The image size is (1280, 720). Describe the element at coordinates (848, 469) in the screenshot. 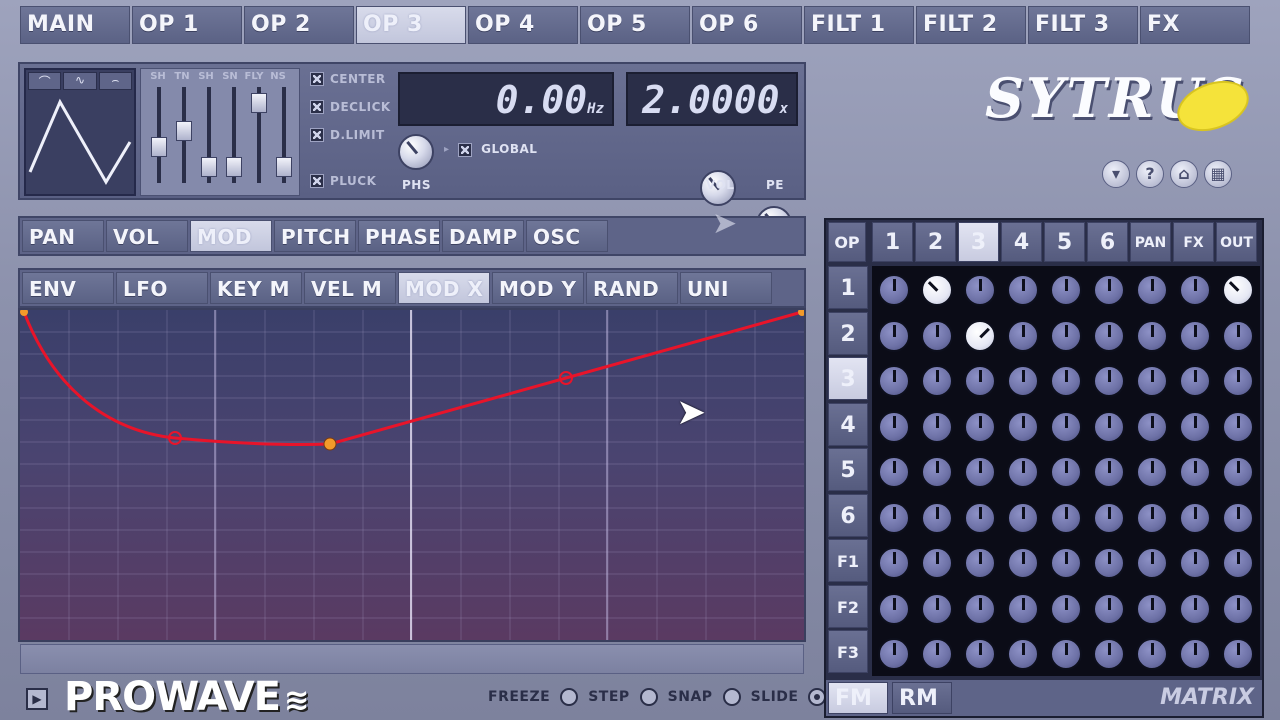

I see `matrix-row-5: 5` at that location.